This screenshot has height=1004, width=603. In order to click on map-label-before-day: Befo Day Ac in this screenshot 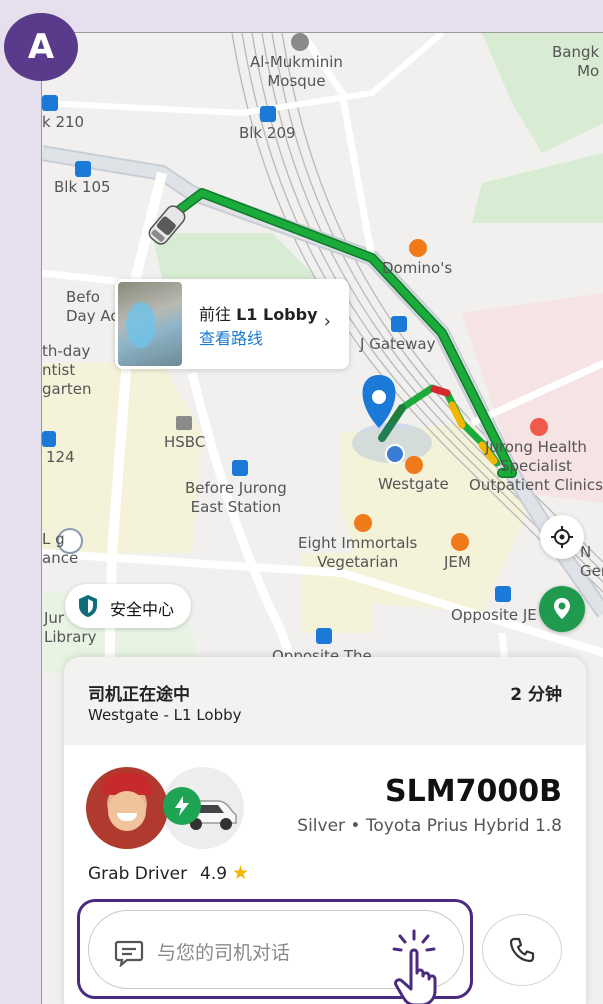, I will do `click(92, 306)`.